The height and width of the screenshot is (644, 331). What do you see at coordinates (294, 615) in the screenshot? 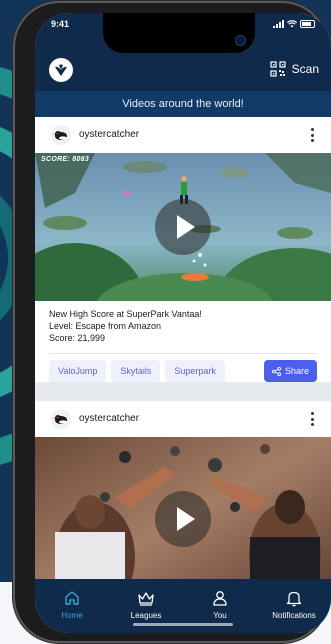
I see `nav-notifications-label: Notifications` at bounding box center [294, 615].